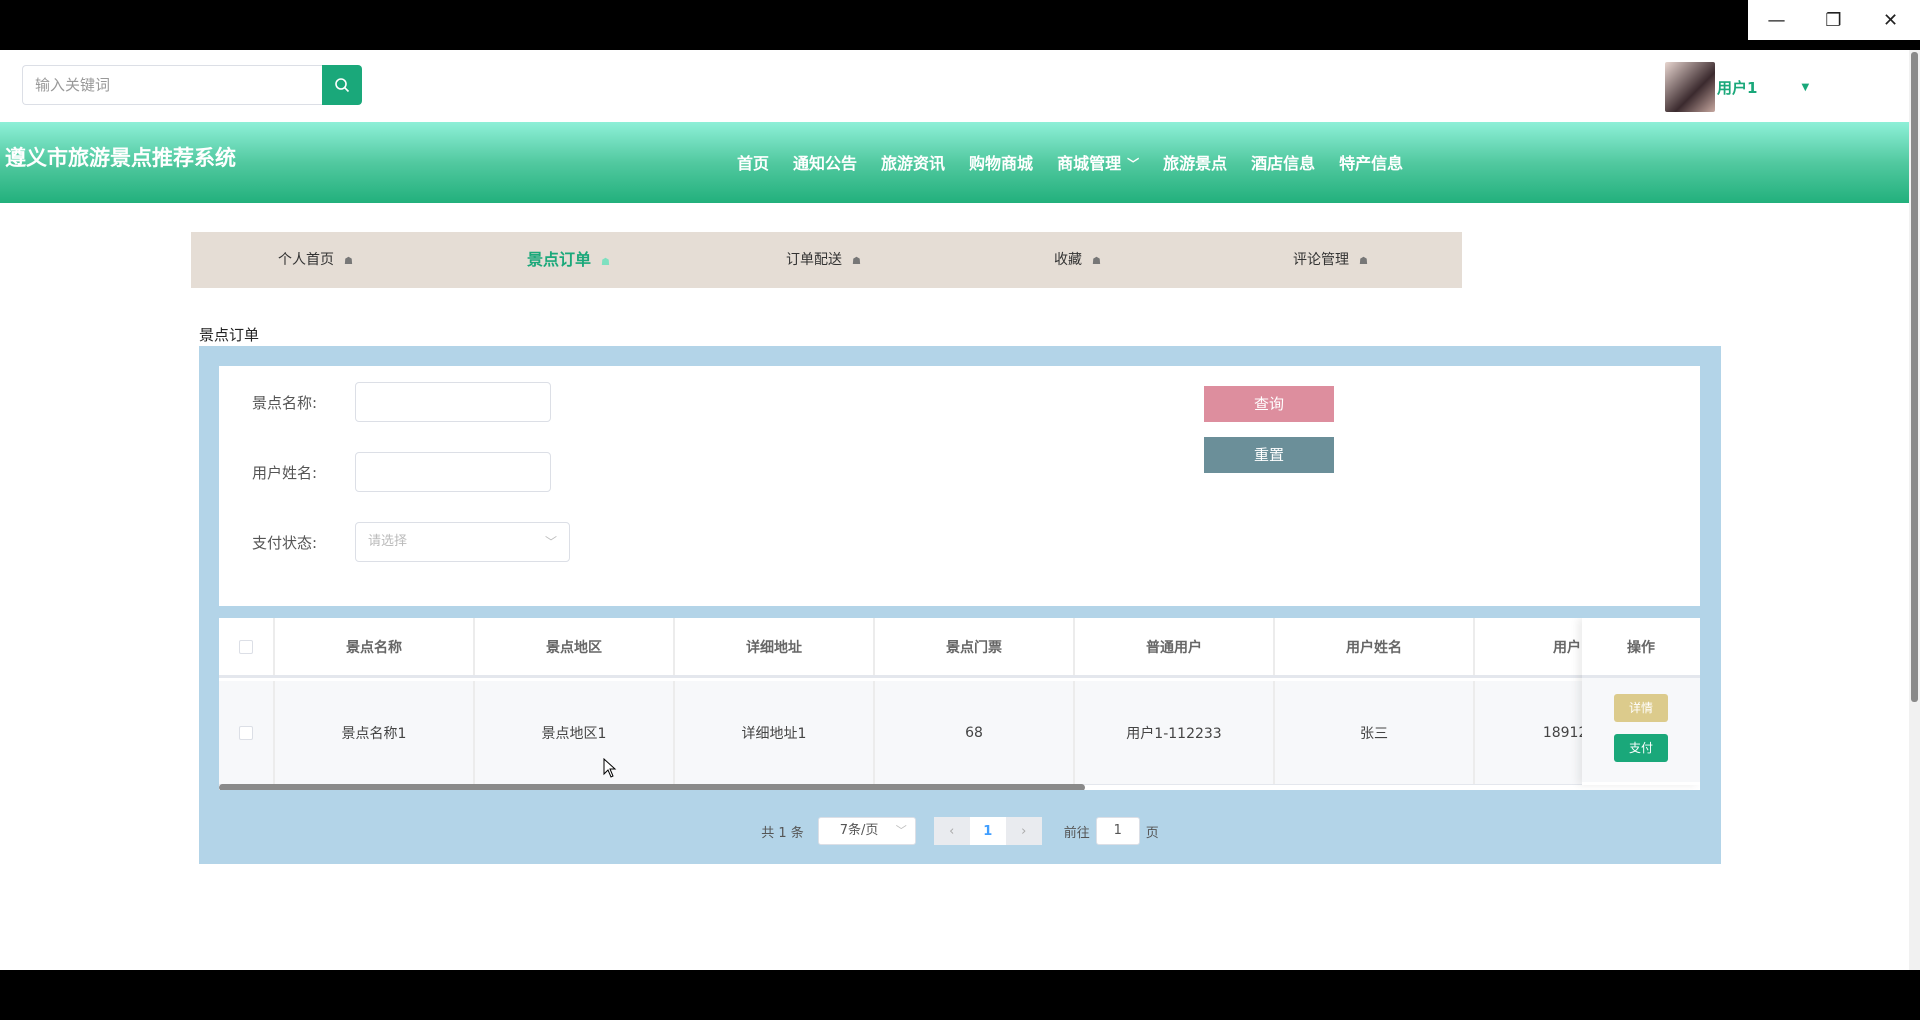 This screenshot has width=1920, height=1020. I want to click on tab-label: 收藏, so click(1068, 260).